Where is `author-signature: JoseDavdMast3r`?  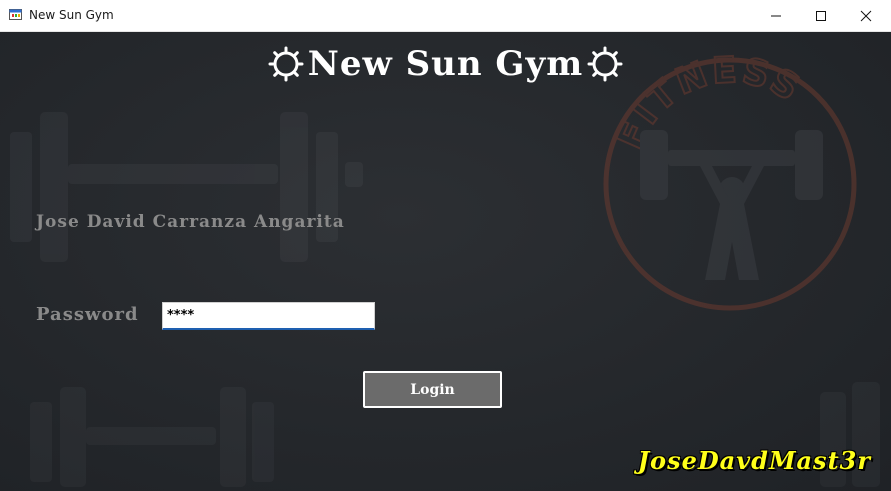 author-signature: JoseDavdMast3r is located at coordinates (754, 460).